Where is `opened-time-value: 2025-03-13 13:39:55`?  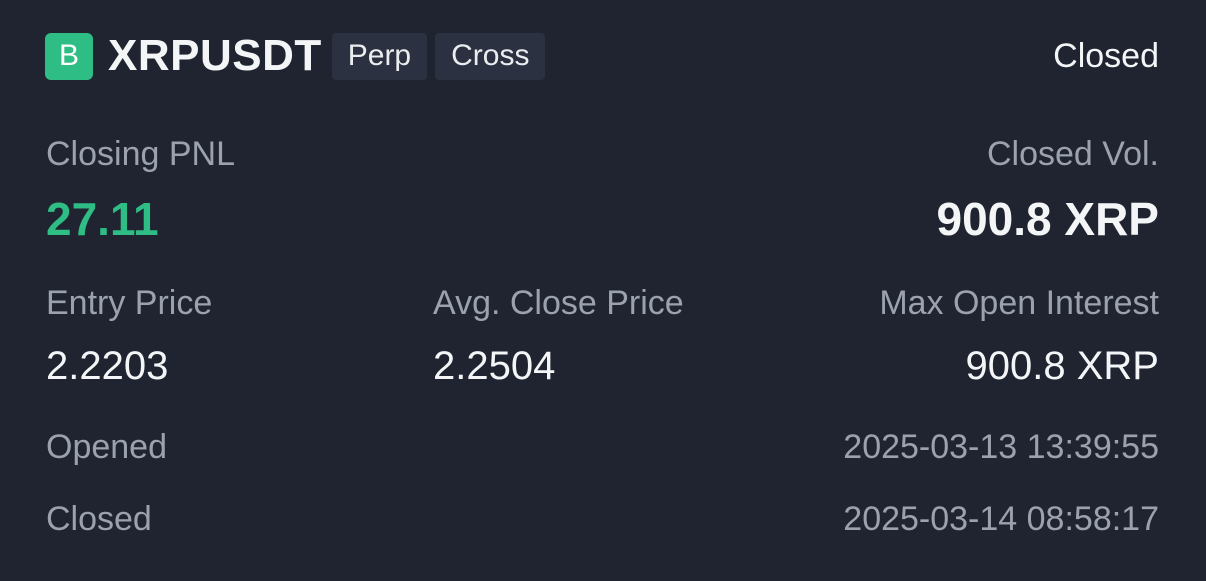
opened-time-value: 2025-03-13 13:39:55 is located at coordinates (1001, 447).